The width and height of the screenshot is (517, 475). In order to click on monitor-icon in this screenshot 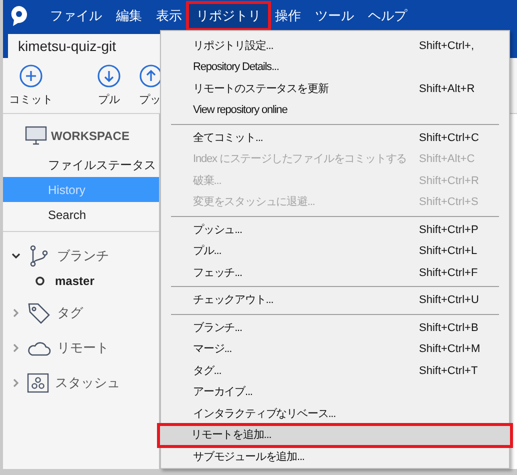, I will do `click(36, 136)`.